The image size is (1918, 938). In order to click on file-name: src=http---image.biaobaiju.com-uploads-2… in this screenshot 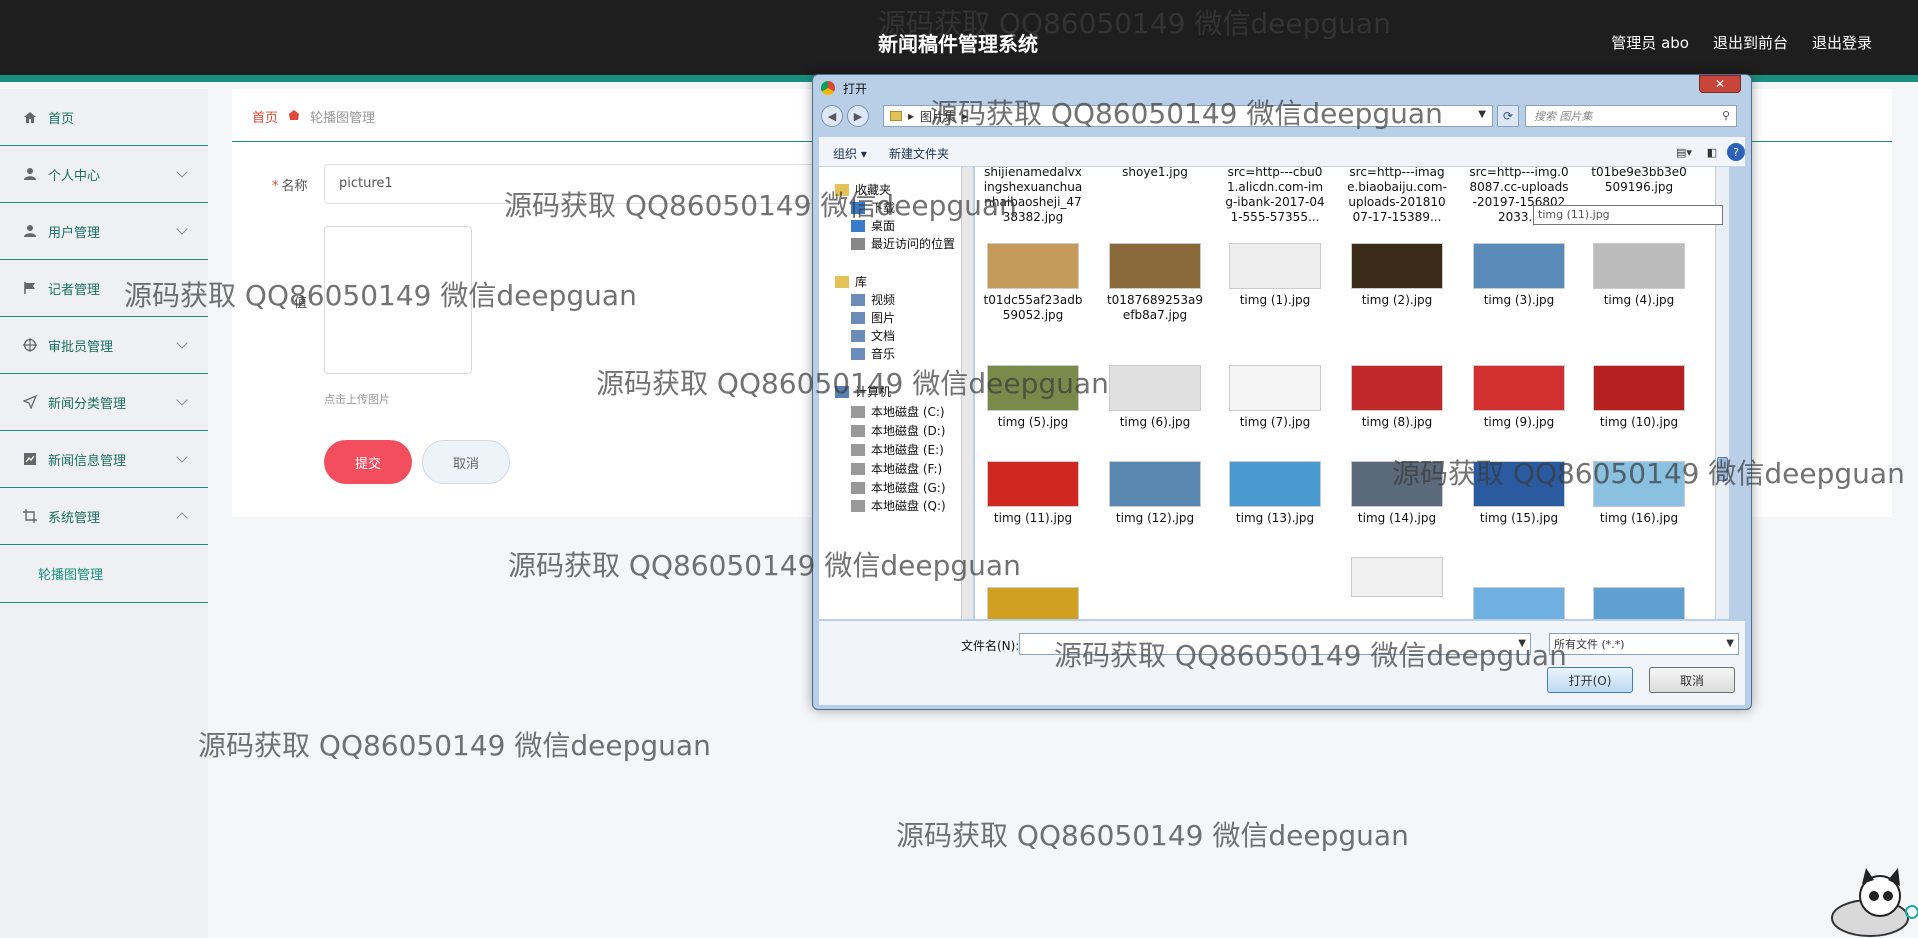, I will do `click(1397, 195)`.